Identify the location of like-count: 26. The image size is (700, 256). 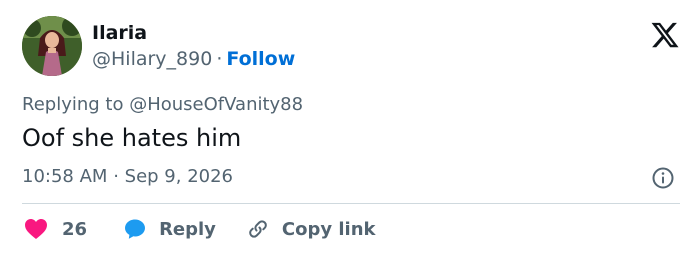
(75, 229).